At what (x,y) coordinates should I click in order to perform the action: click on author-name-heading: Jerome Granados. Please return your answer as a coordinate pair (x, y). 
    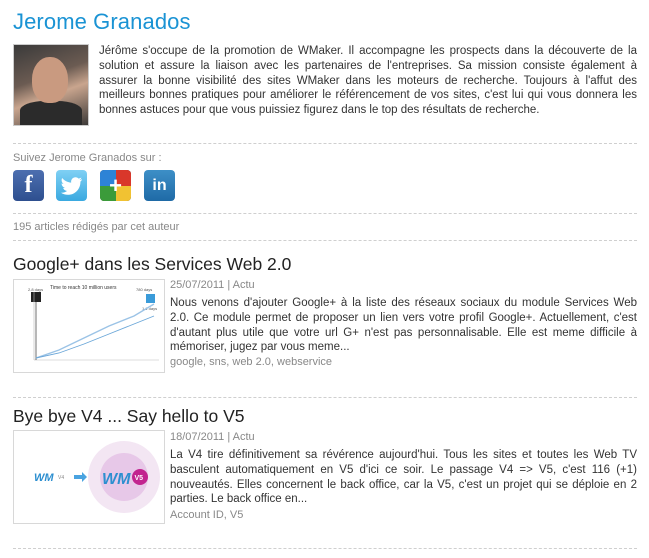
    Looking at the image, I should click on (102, 21).